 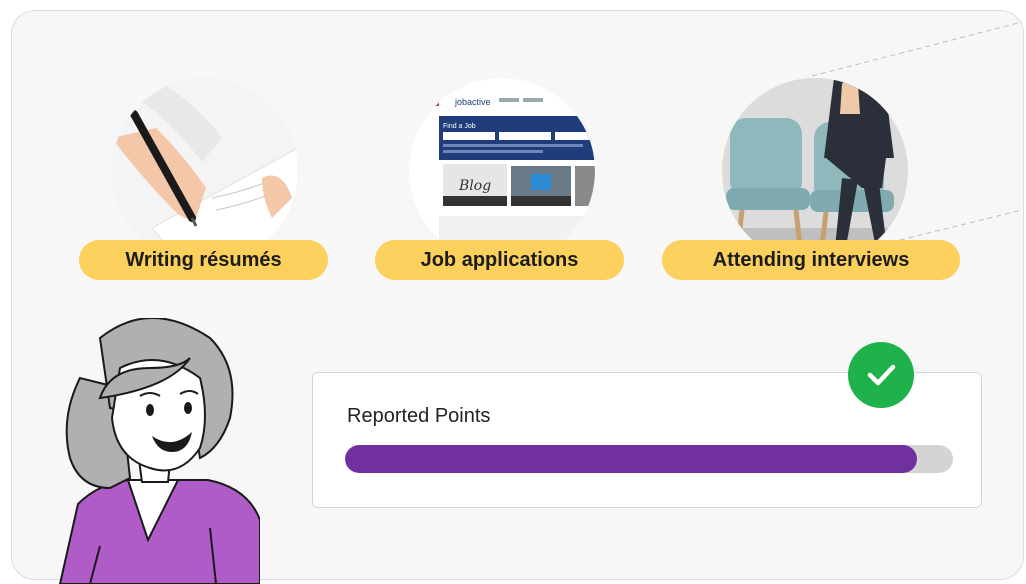 I want to click on website-brand: jobactive, so click(x=472, y=102).